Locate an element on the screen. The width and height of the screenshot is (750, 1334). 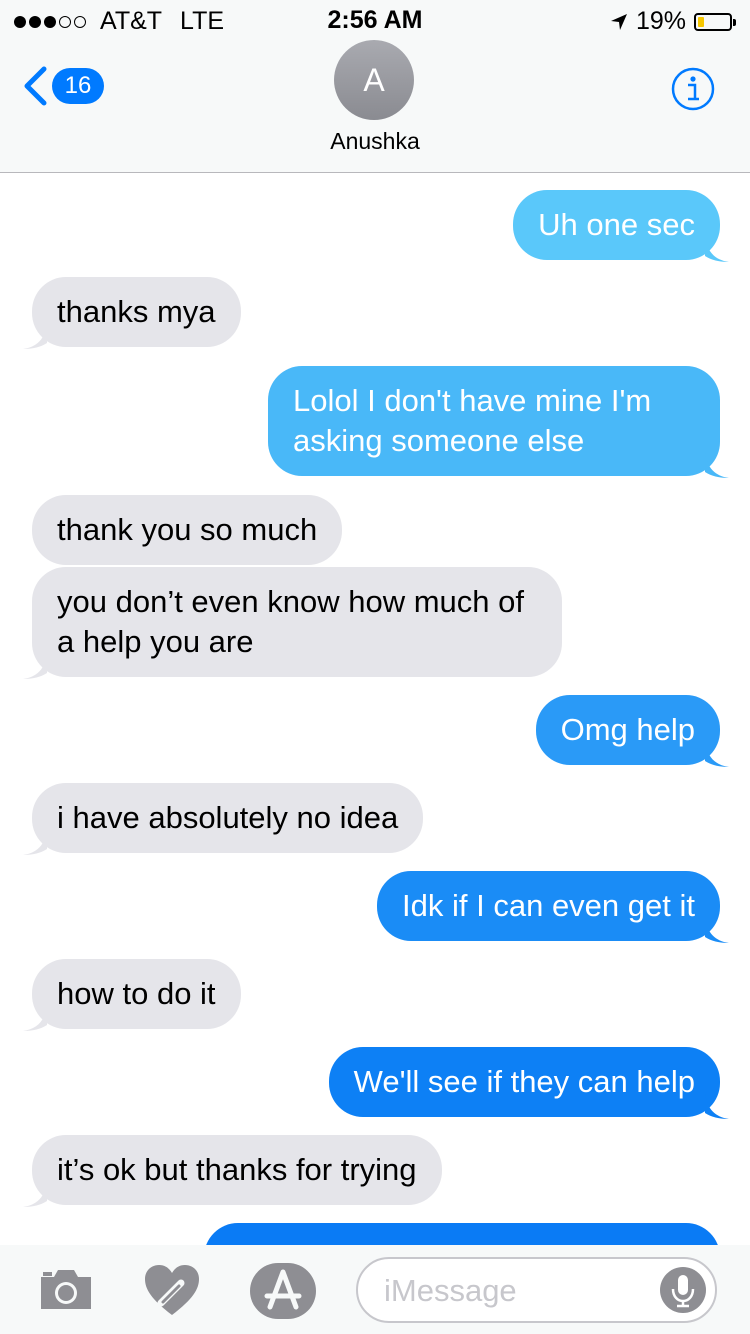
message-bubble-incoming: thanks mya is located at coordinates (132, 313).